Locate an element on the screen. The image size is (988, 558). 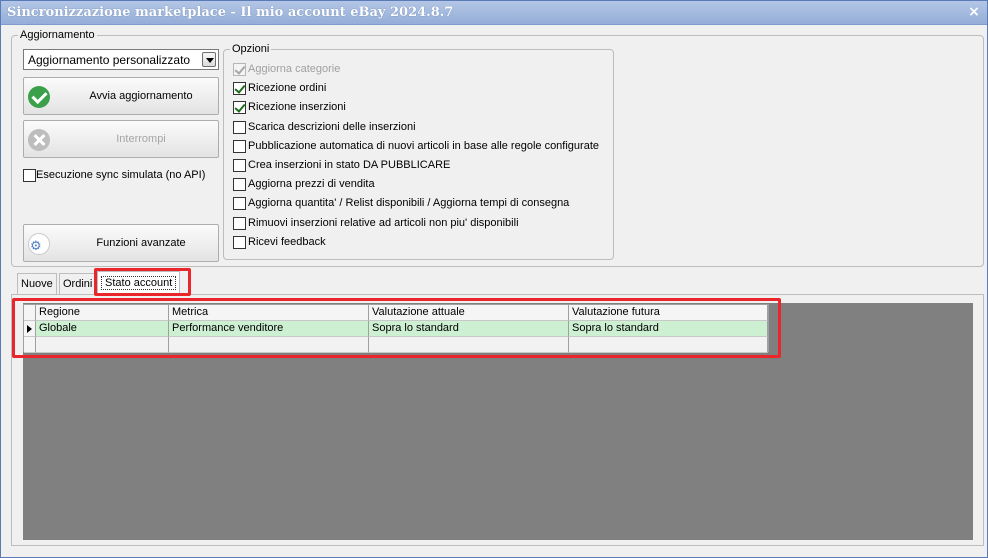
cell-regione: Globale is located at coordinates (102, 329).